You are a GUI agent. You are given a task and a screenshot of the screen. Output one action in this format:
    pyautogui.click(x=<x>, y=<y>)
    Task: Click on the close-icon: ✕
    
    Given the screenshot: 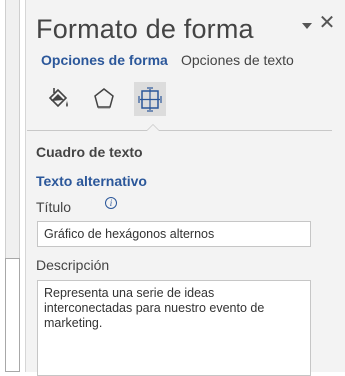 What is the action you would take?
    pyautogui.click(x=327, y=23)
    